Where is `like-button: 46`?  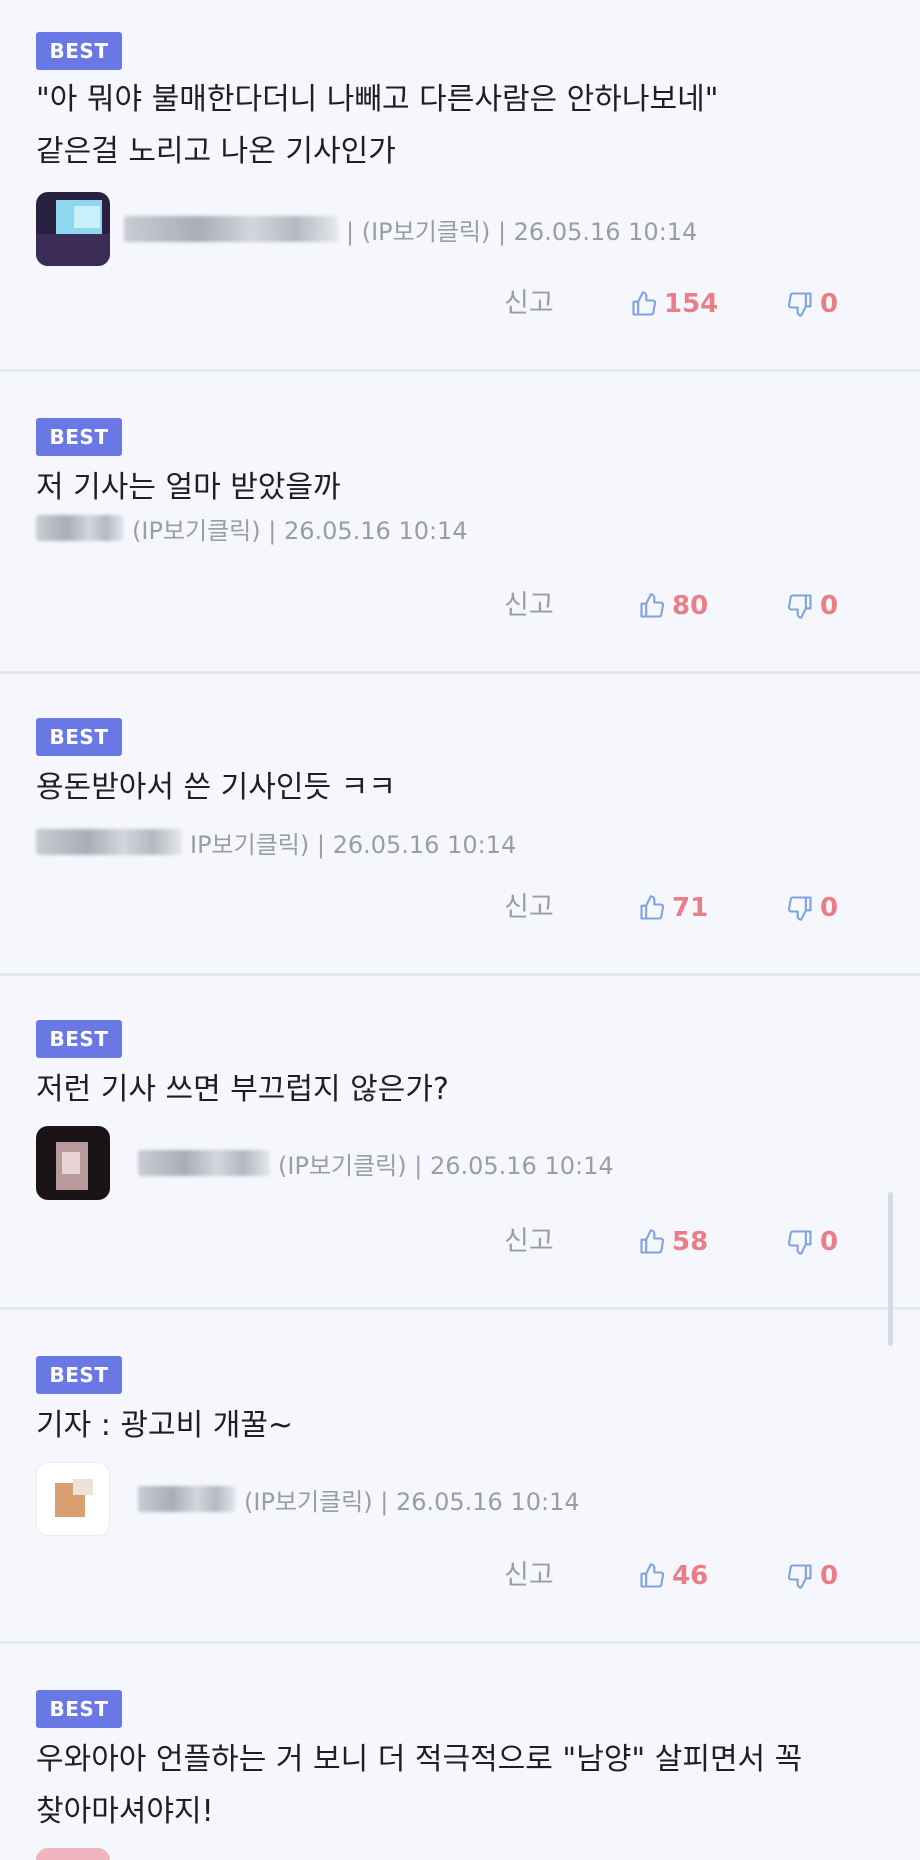 like-button: 46 is located at coordinates (673, 1576).